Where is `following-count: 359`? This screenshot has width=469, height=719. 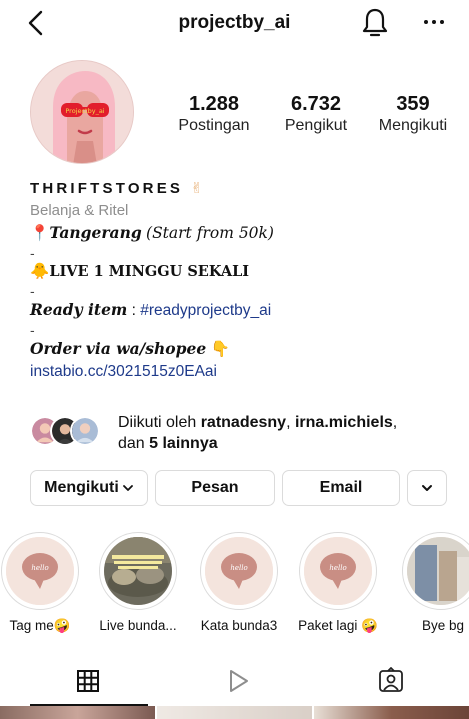 following-count: 359 is located at coordinates (413, 104).